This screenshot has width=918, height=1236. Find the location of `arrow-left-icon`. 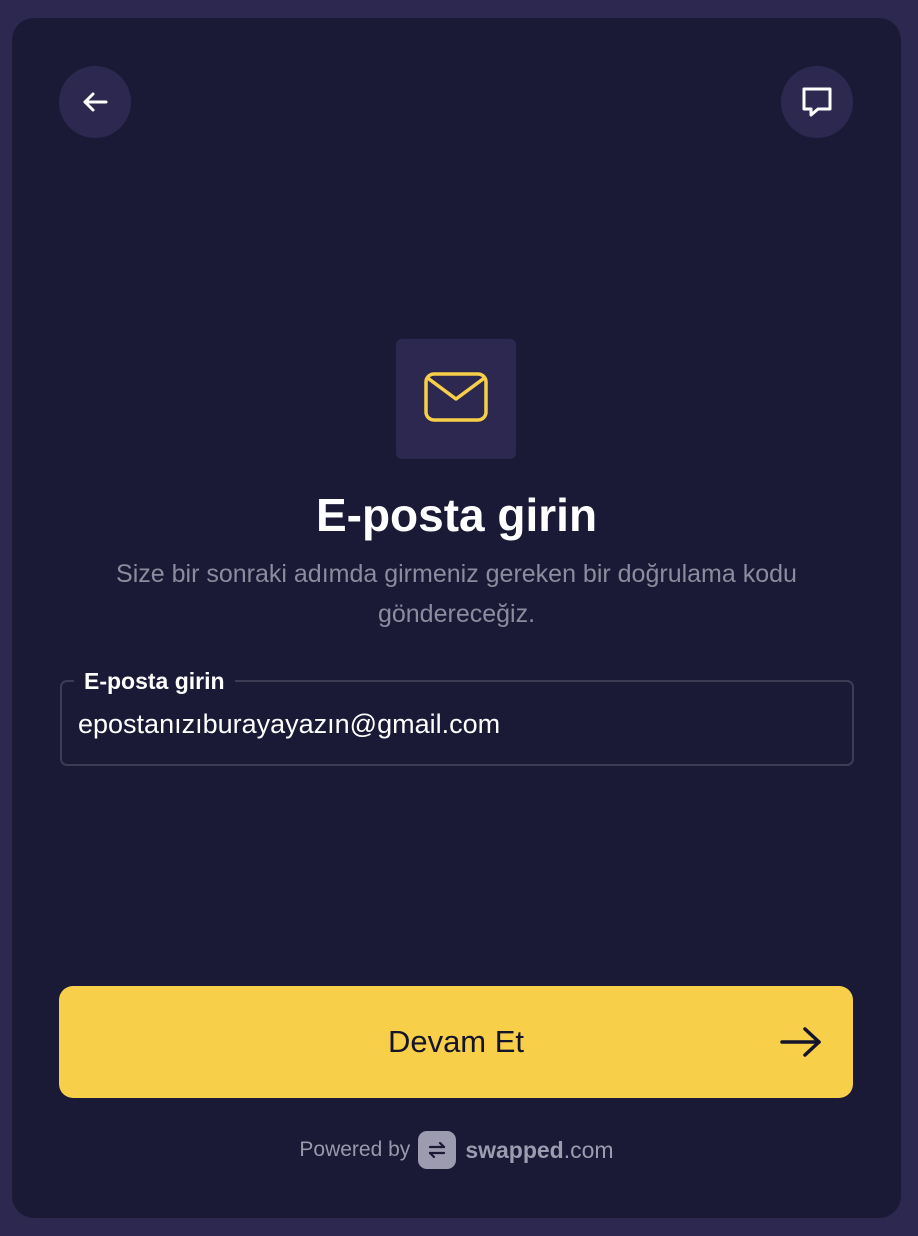

arrow-left-icon is located at coordinates (95, 102).